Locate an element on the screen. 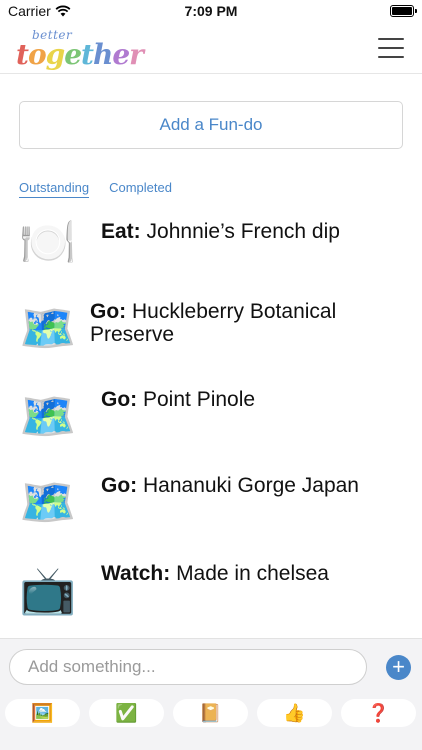 The image size is (422, 750). item-text: Go: Hananuki Gorge Japan is located at coordinates (251, 485).